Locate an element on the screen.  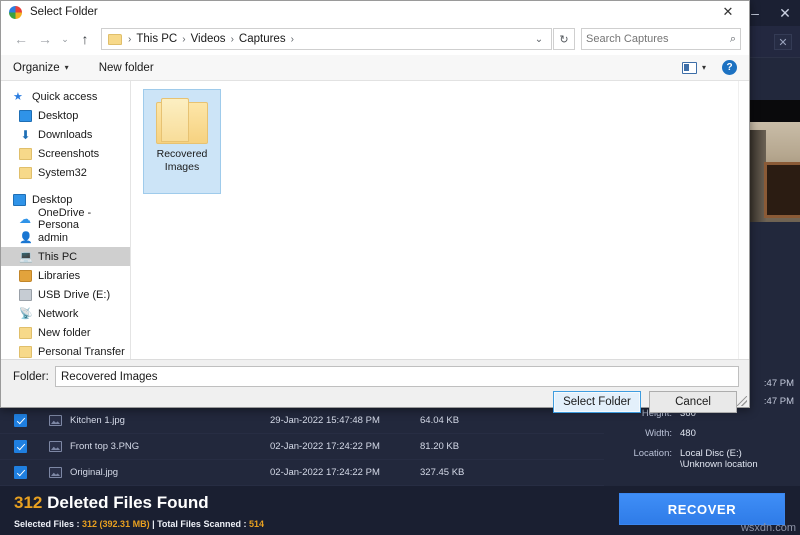
sidebar-item-downloads: ⬇ Downloads is located at coordinates (65, 134).